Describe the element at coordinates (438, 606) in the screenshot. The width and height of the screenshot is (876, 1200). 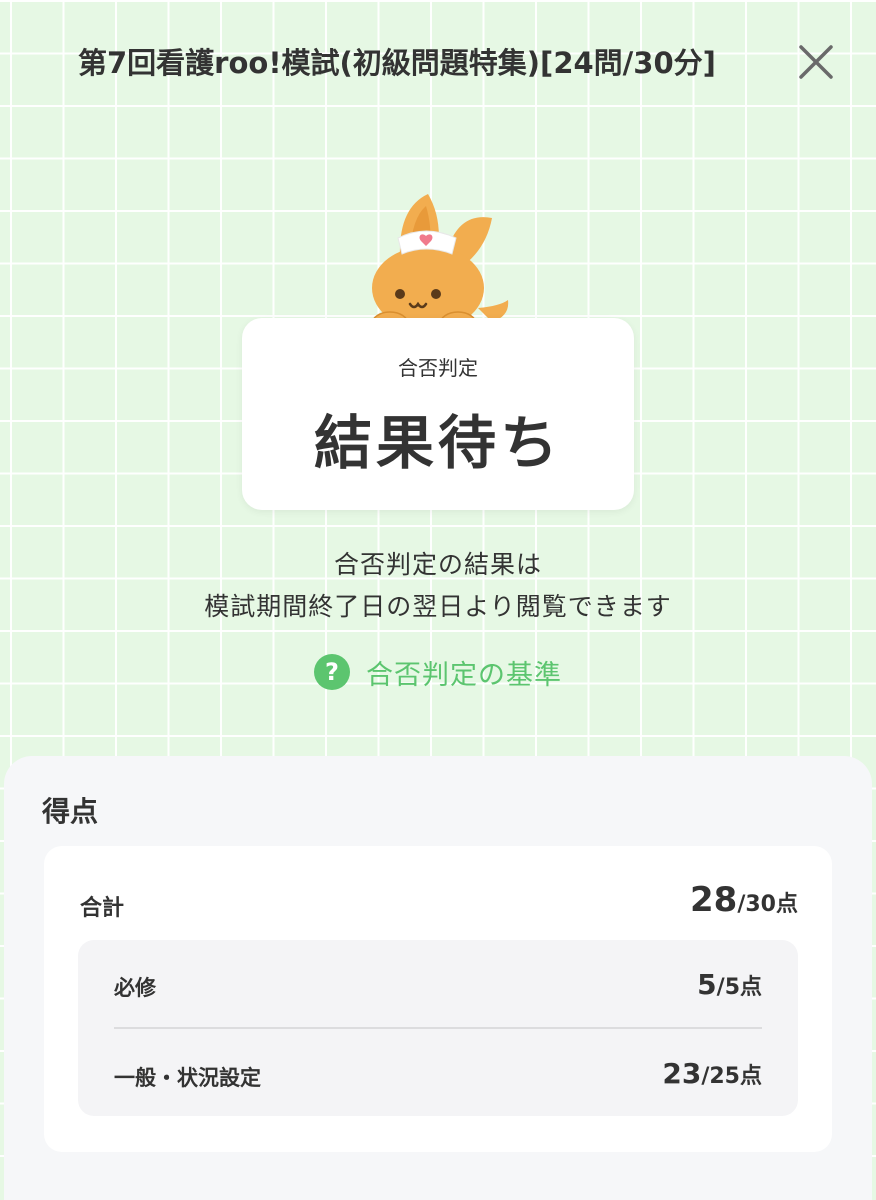
I see `notice-line-2: 模試期間終了日の翌日より閲覧できます` at that location.